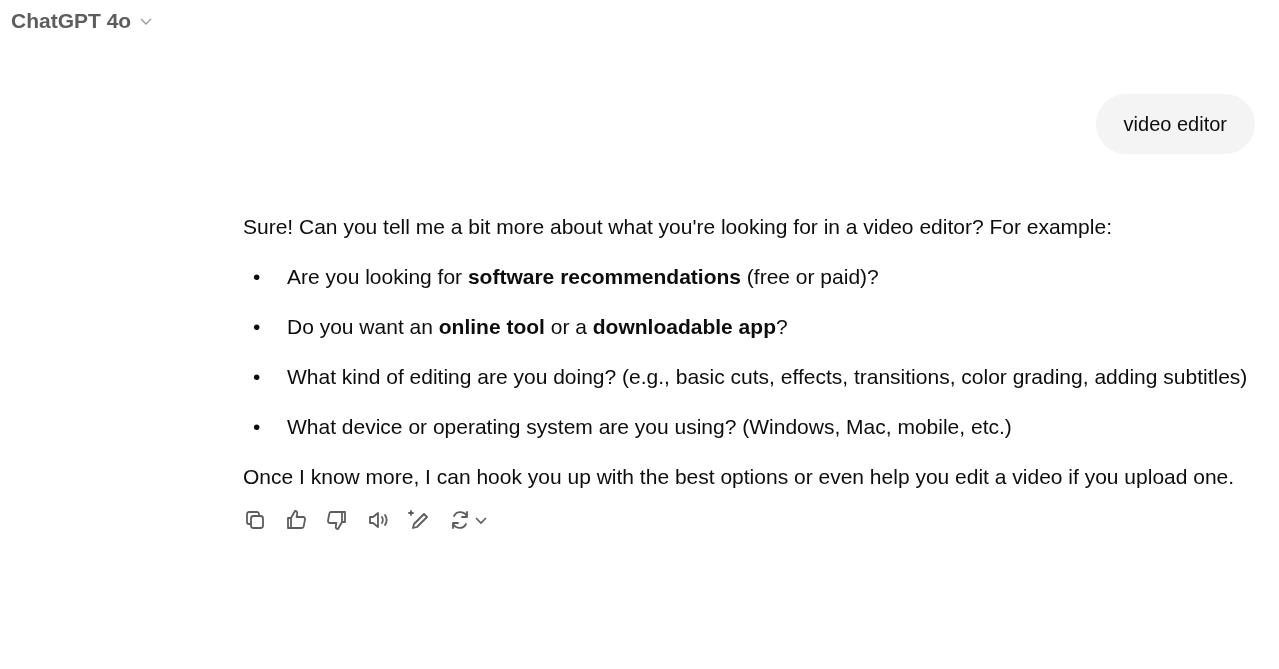 Image resolution: width=1279 pixels, height=669 pixels. What do you see at coordinates (419, 520) in the screenshot?
I see `pencil-sparkle-icon` at bounding box center [419, 520].